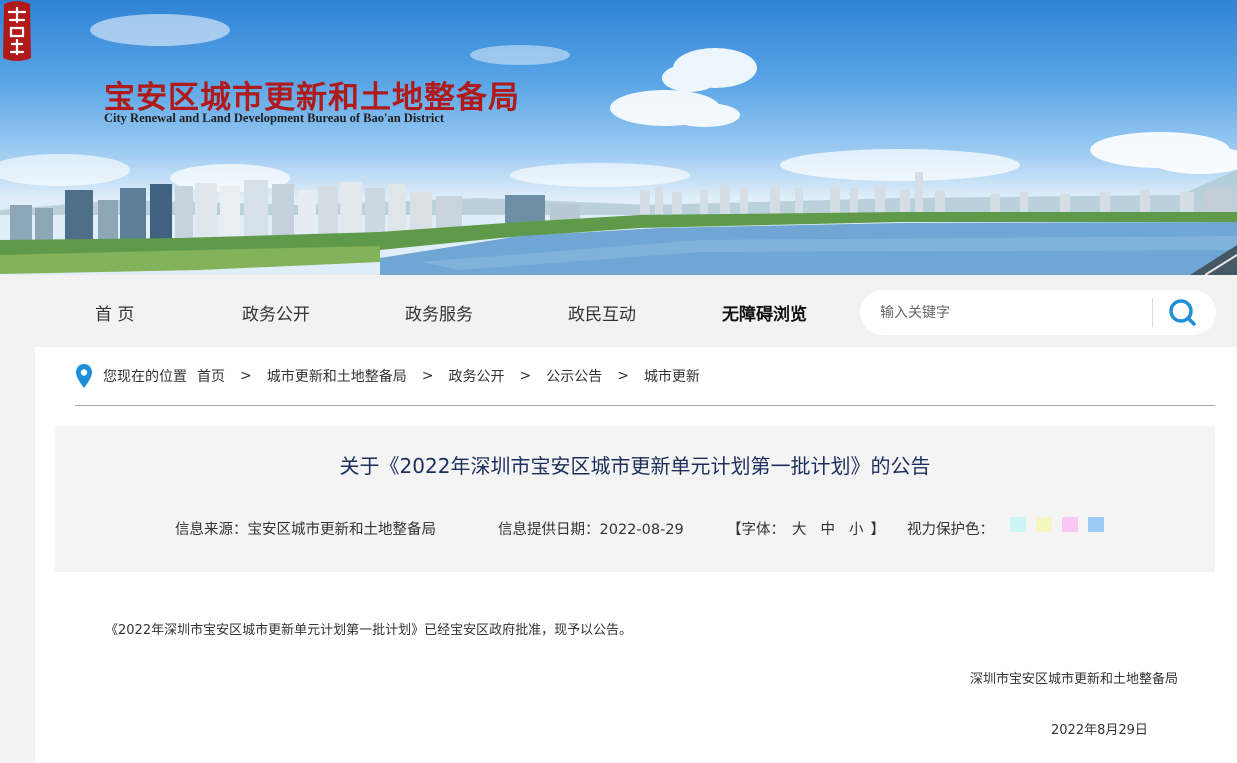 Image resolution: width=1237 pixels, height=763 pixels. Describe the element at coordinates (878, 530) in the screenshot. I see `font-size-close: 】` at that location.